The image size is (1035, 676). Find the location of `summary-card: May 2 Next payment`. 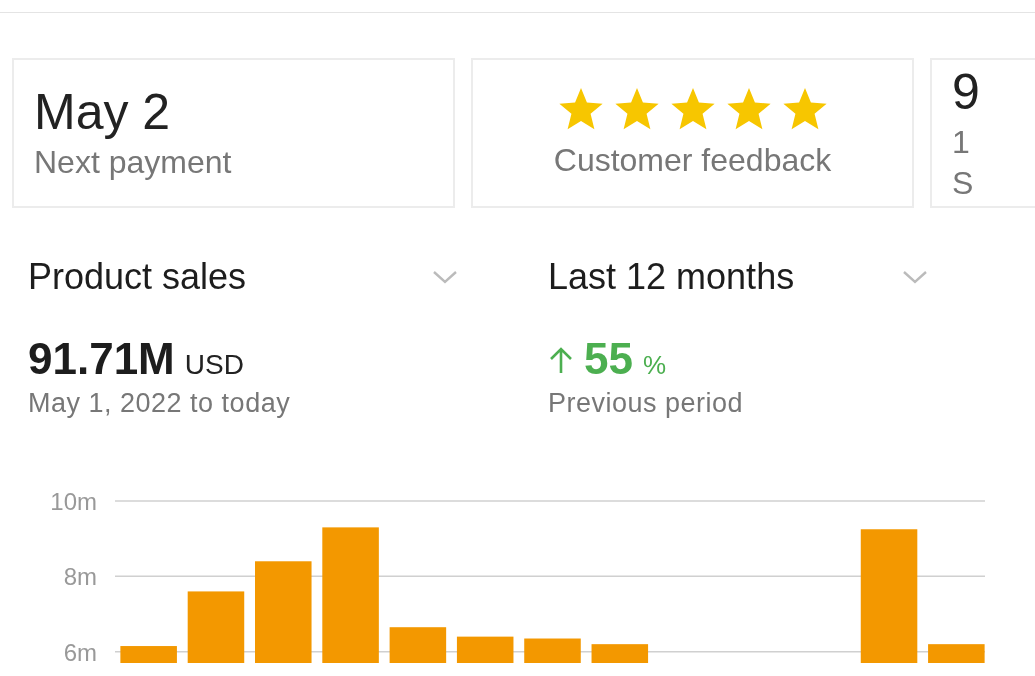

summary-card: May 2 Next payment is located at coordinates (233, 133).